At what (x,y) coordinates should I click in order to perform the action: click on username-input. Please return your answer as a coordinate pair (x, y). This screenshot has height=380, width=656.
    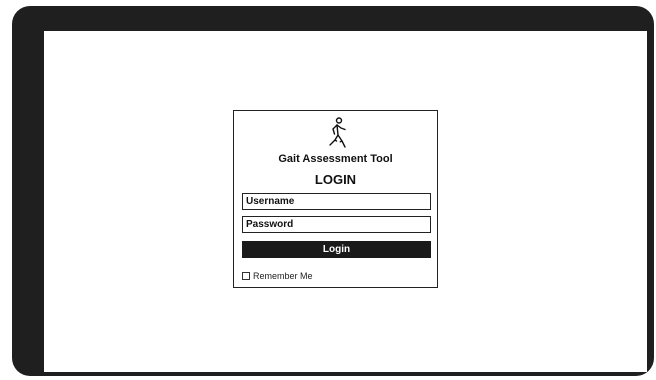
    Looking at the image, I should click on (336, 201).